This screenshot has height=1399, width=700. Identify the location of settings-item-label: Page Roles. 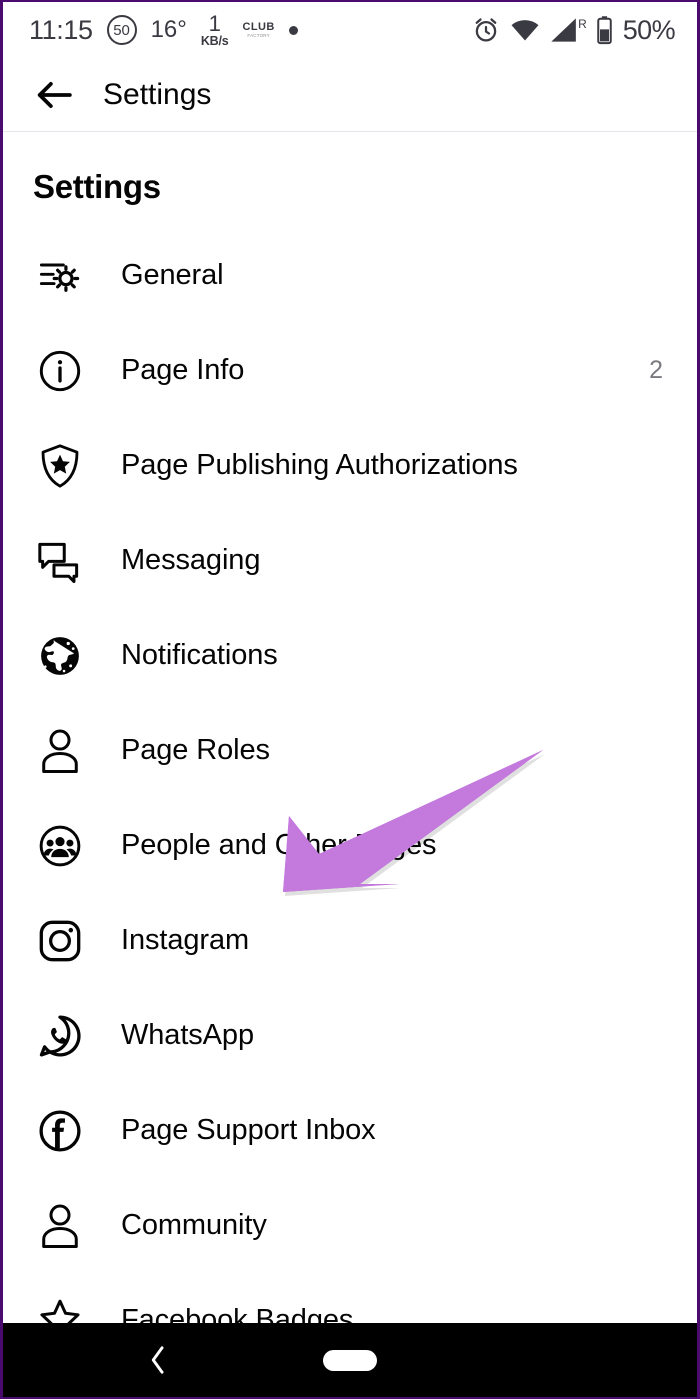
(195, 750).